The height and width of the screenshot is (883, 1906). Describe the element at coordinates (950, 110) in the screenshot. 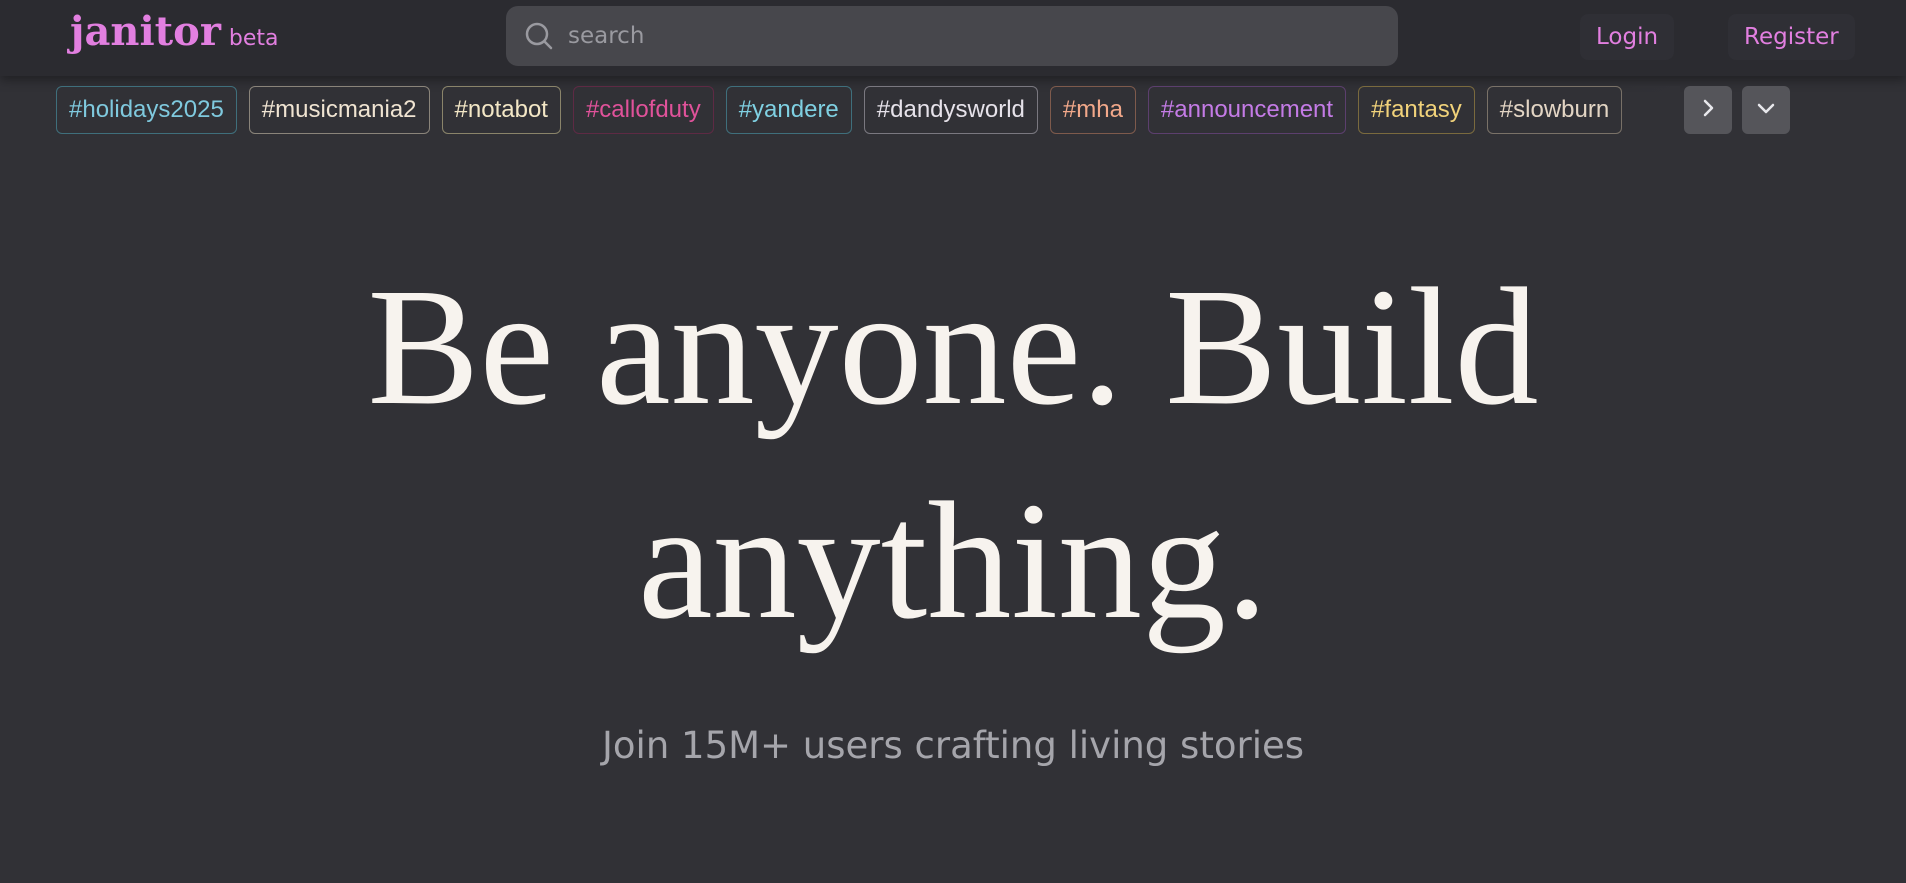

I see `tag-chip: #dandysworld` at that location.